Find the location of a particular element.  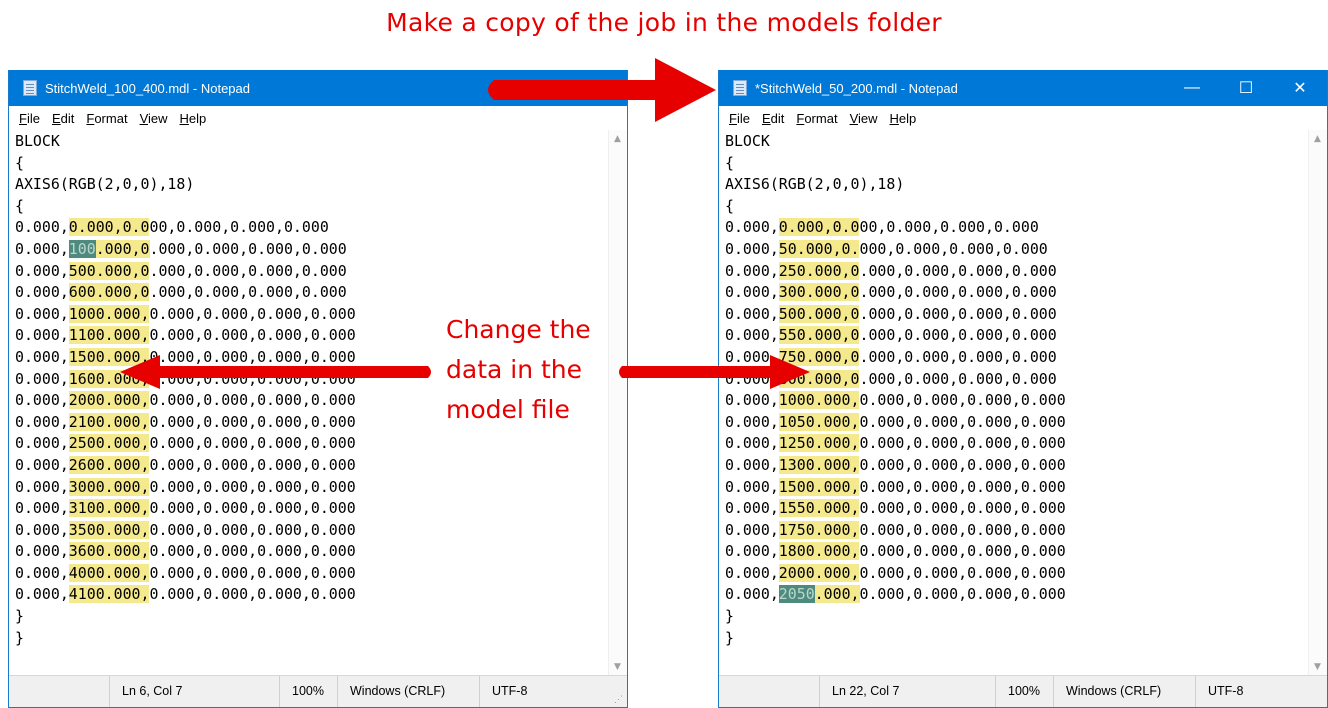

right-pointer-arrow-icon is located at coordinates (714, 372).